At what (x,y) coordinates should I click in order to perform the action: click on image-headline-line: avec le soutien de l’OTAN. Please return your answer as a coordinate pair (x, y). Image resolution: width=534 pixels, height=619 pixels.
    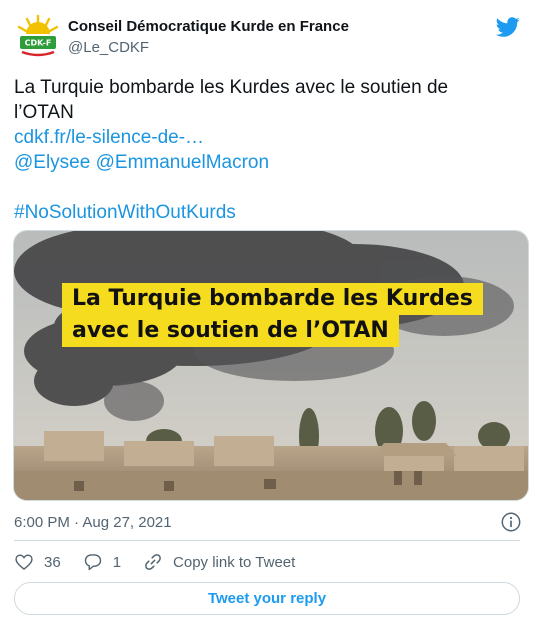
    Looking at the image, I should click on (230, 331).